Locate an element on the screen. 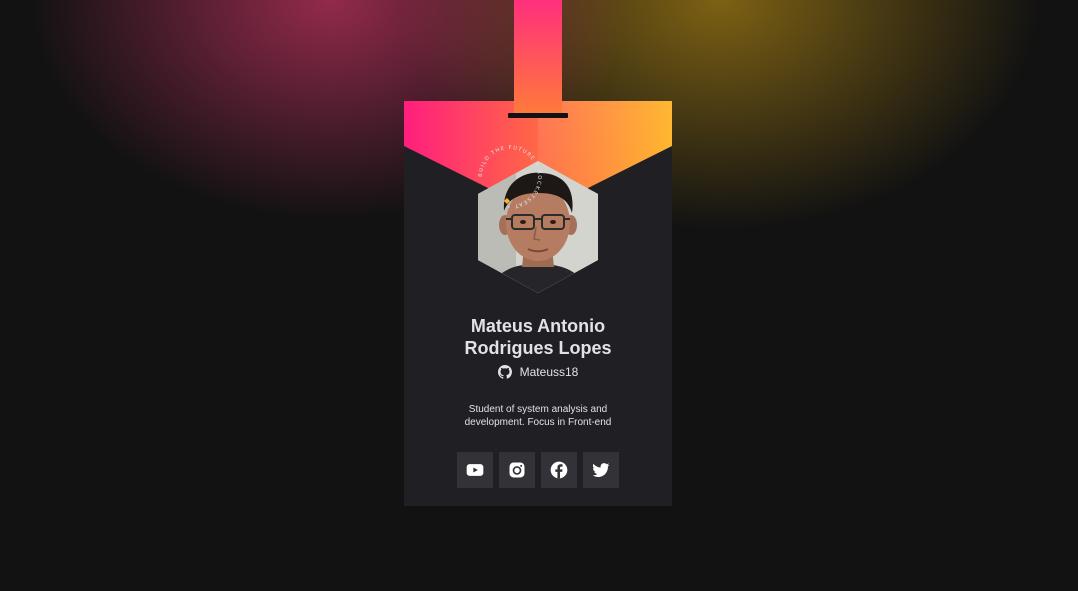  lanyard-clip is located at coordinates (538, 115).